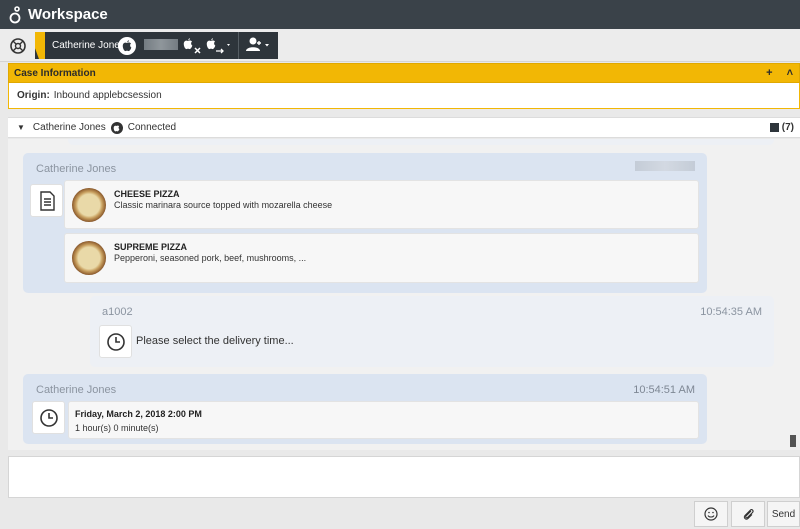 Image resolution: width=800 pixels, height=529 pixels. What do you see at coordinates (404, 96) in the screenshot?
I see `case-origin-row: Origin: Inbound applebcsession` at bounding box center [404, 96].